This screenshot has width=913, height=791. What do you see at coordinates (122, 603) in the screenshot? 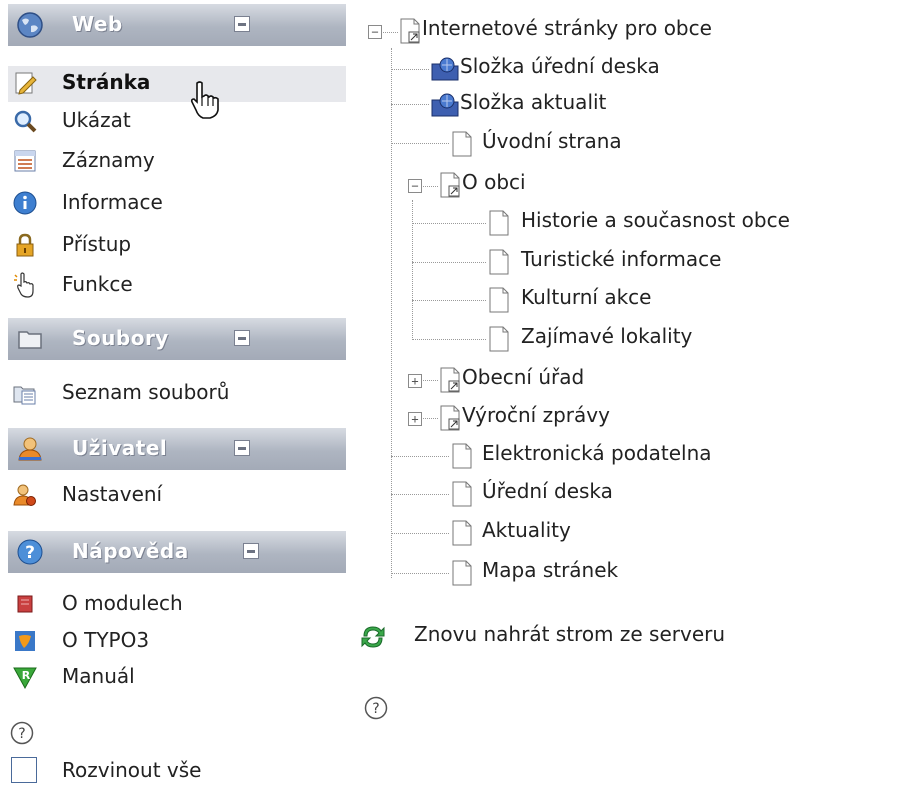
I see `menu-item-label: O modulech` at bounding box center [122, 603].